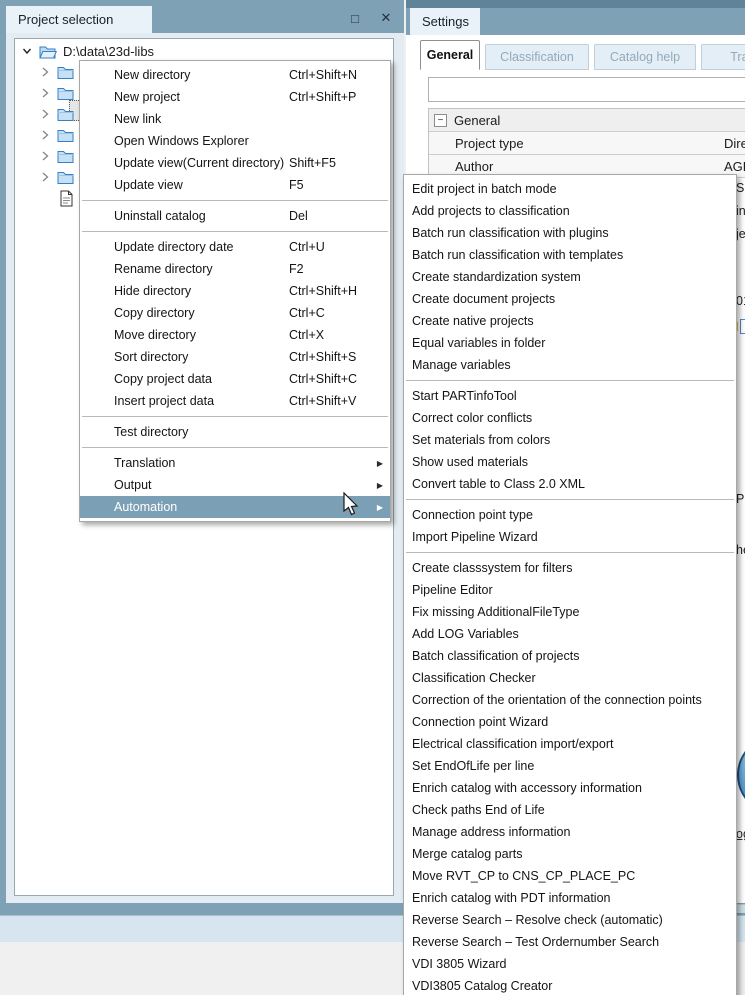  What do you see at coordinates (492, 568) in the screenshot?
I see `menu-item-label: Create classsystem for filters` at bounding box center [492, 568].